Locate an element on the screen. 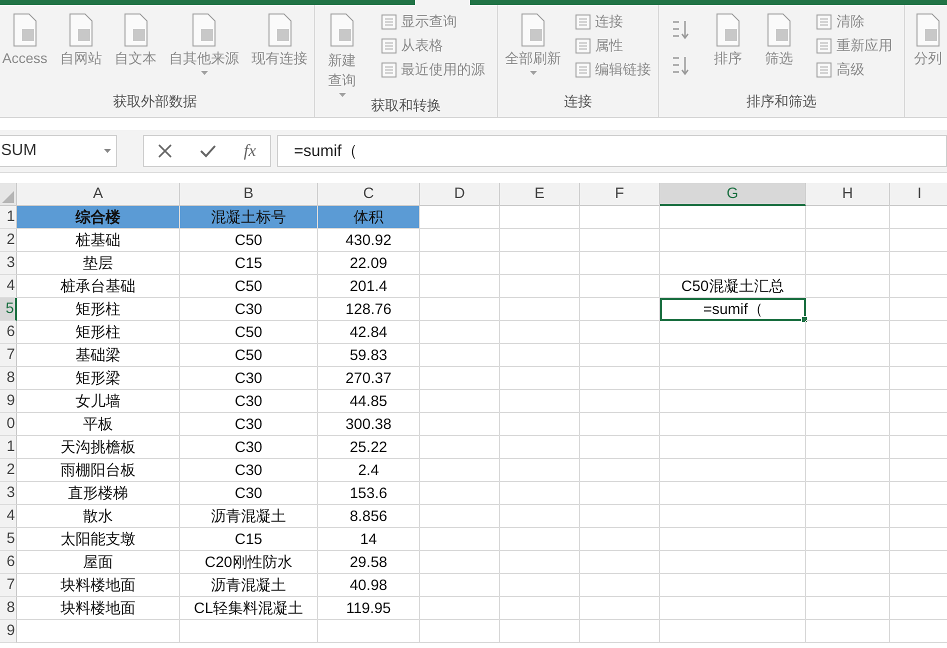 This screenshot has height=648, width=947. column-header: A is located at coordinates (98, 194).